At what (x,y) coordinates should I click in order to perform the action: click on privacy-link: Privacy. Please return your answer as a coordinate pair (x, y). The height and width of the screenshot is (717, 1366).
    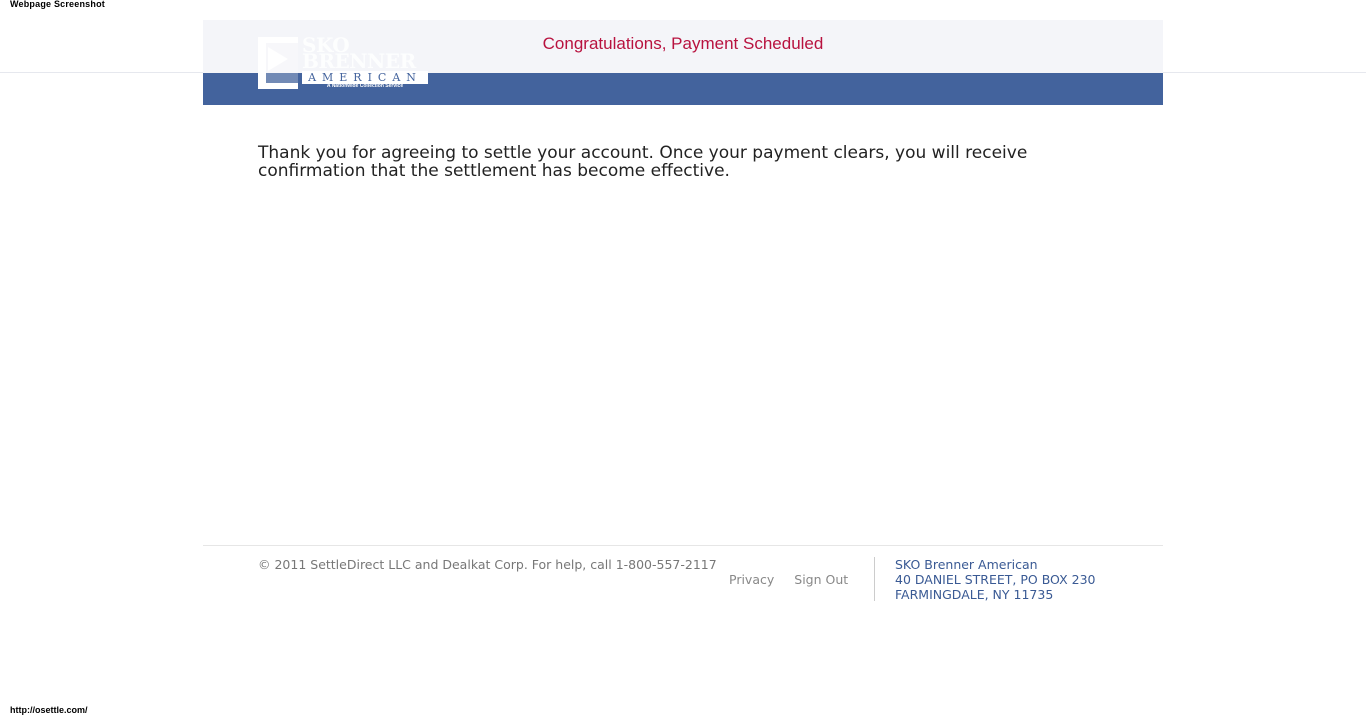
    Looking at the image, I should click on (751, 579).